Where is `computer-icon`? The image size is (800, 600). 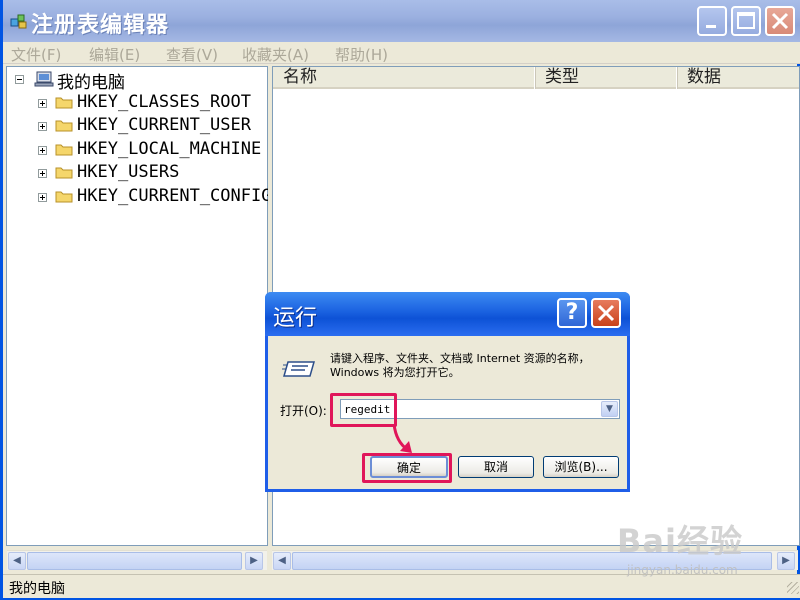
computer-icon is located at coordinates (44, 79).